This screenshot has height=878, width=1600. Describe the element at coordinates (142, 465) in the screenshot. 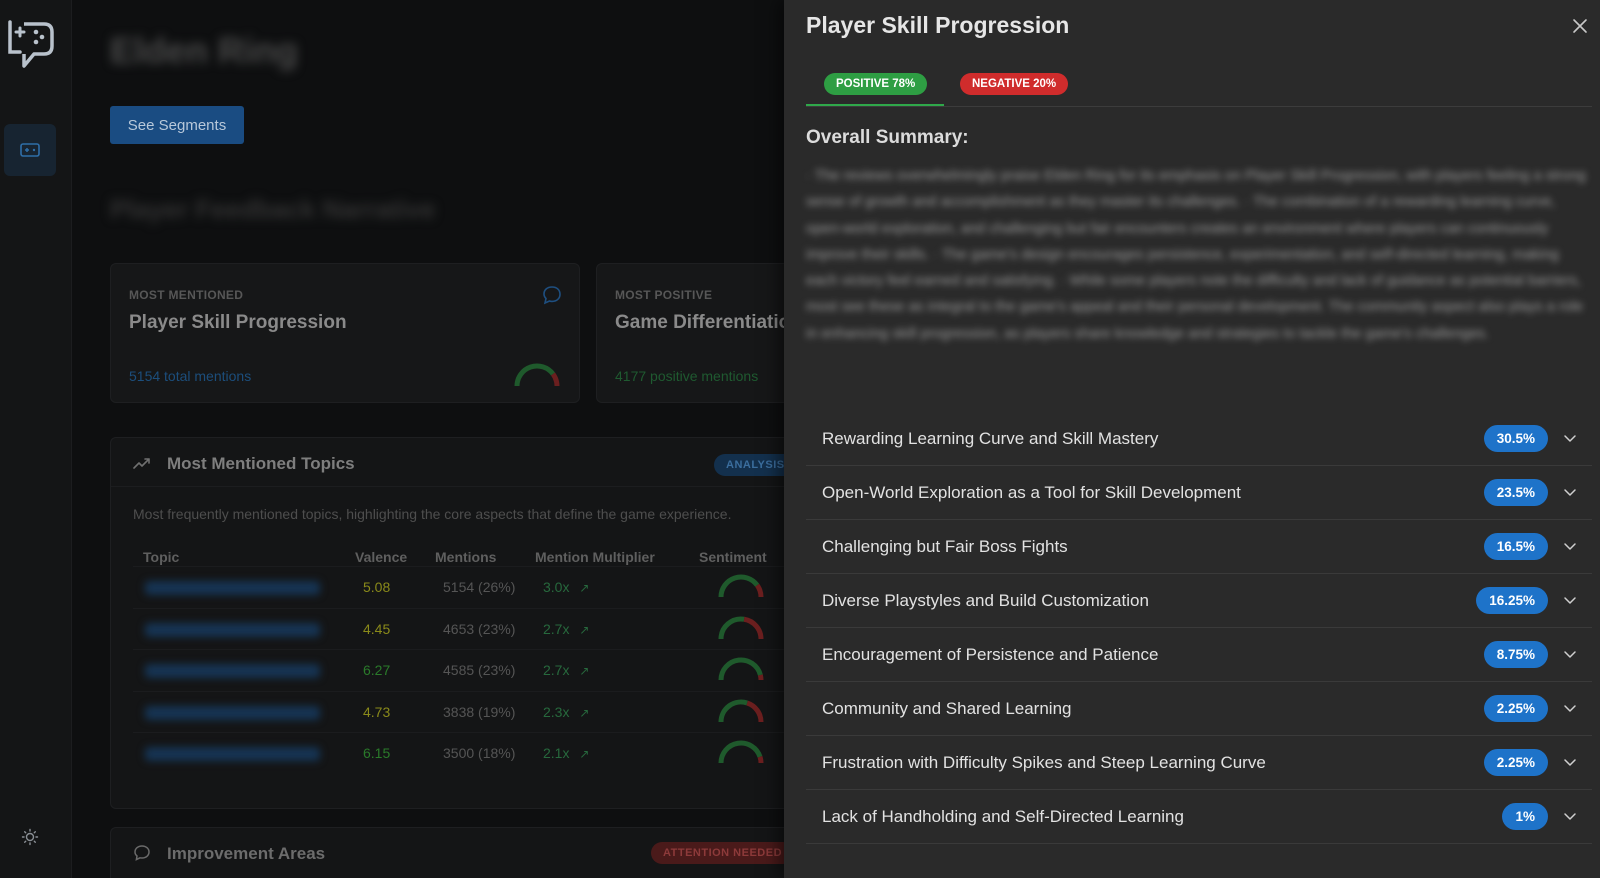

I see `trending-up-icon` at that location.